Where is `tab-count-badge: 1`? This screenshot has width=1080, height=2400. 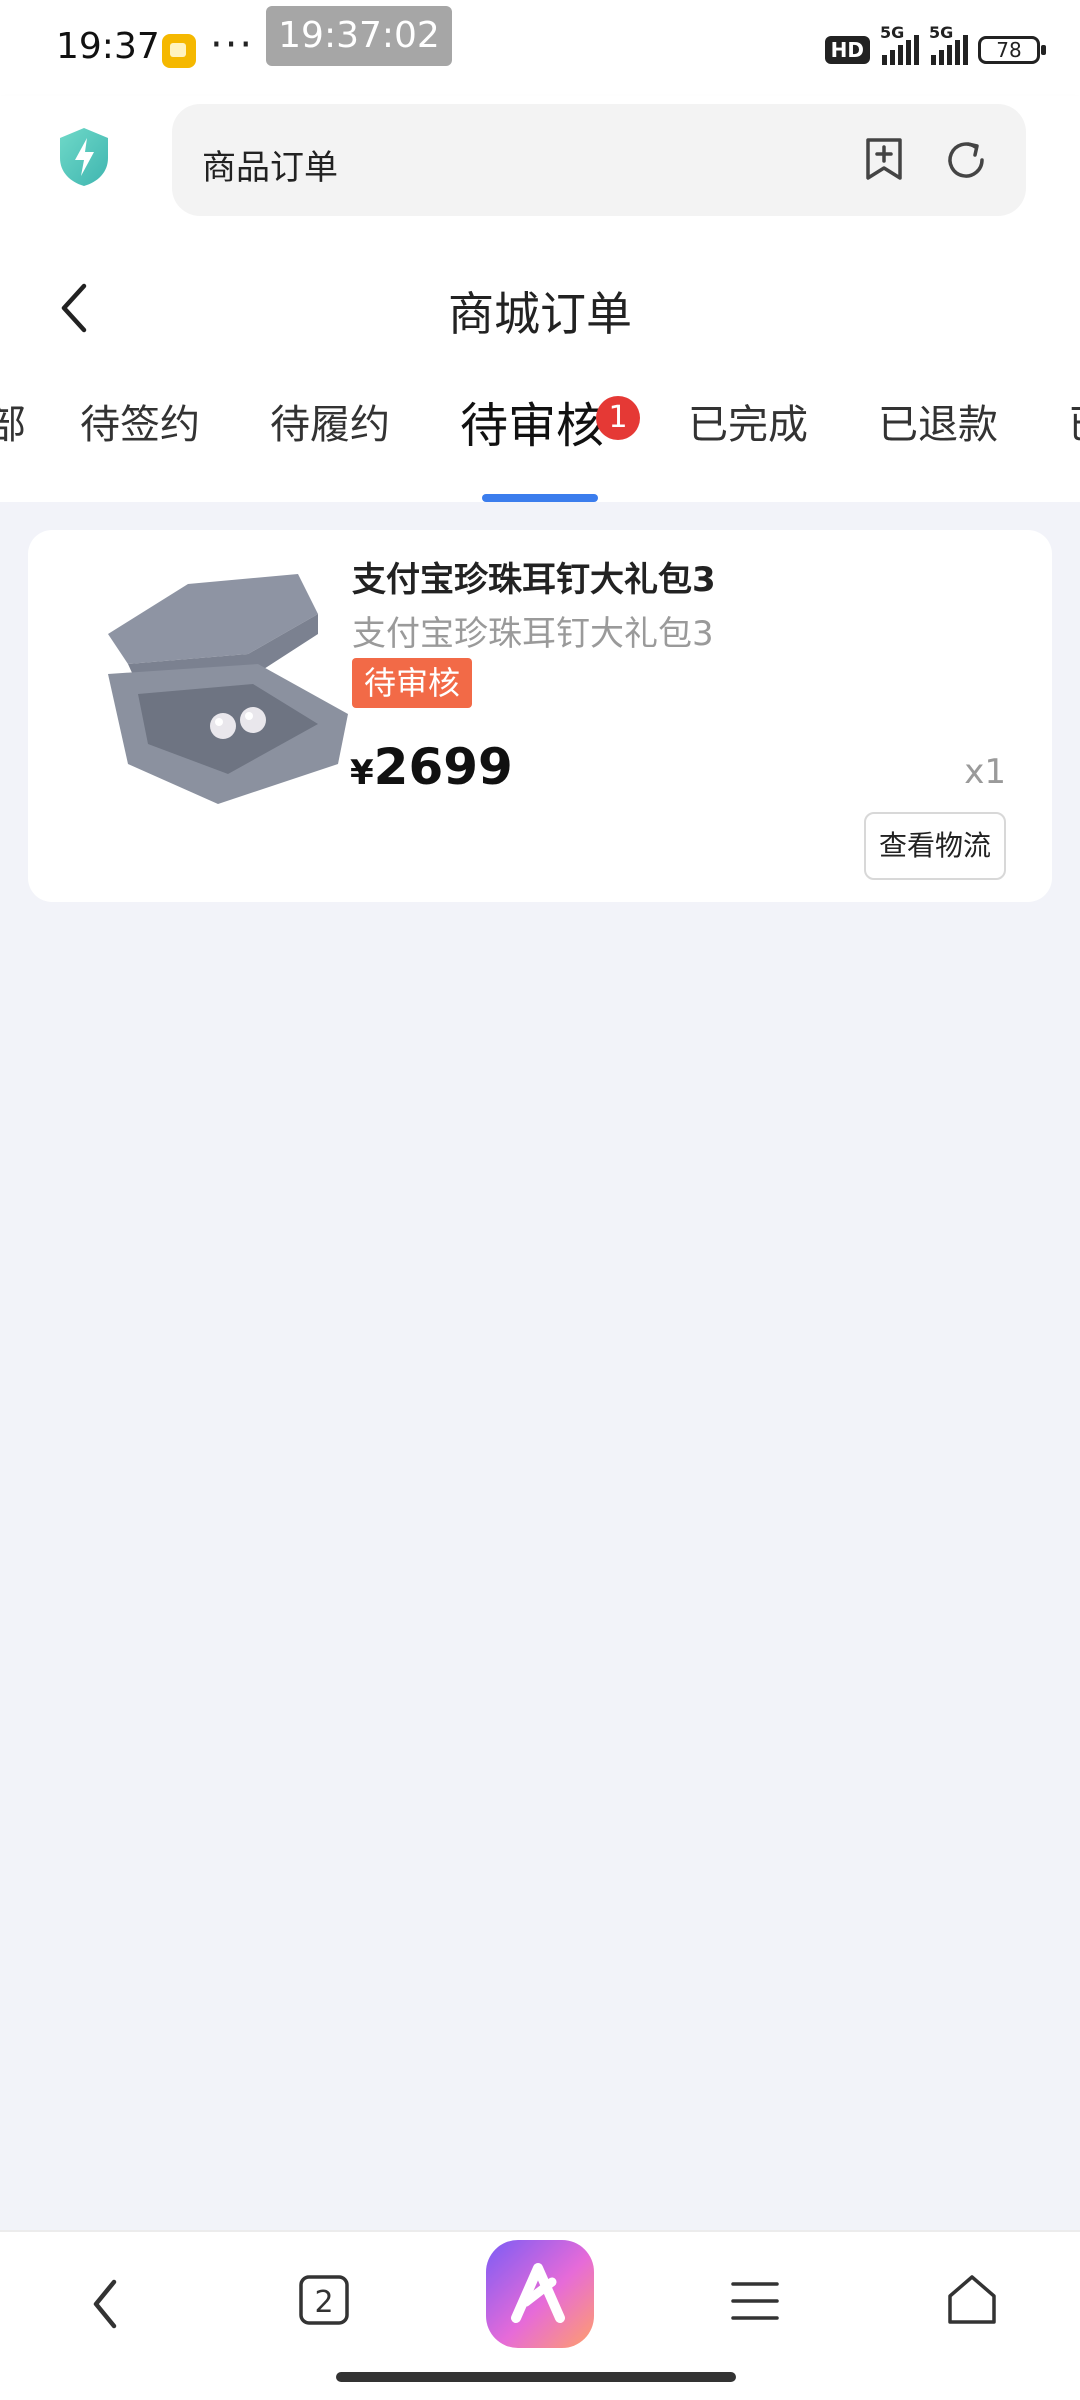 tab-count-badge: 1 is located at coordinates (618, 418).